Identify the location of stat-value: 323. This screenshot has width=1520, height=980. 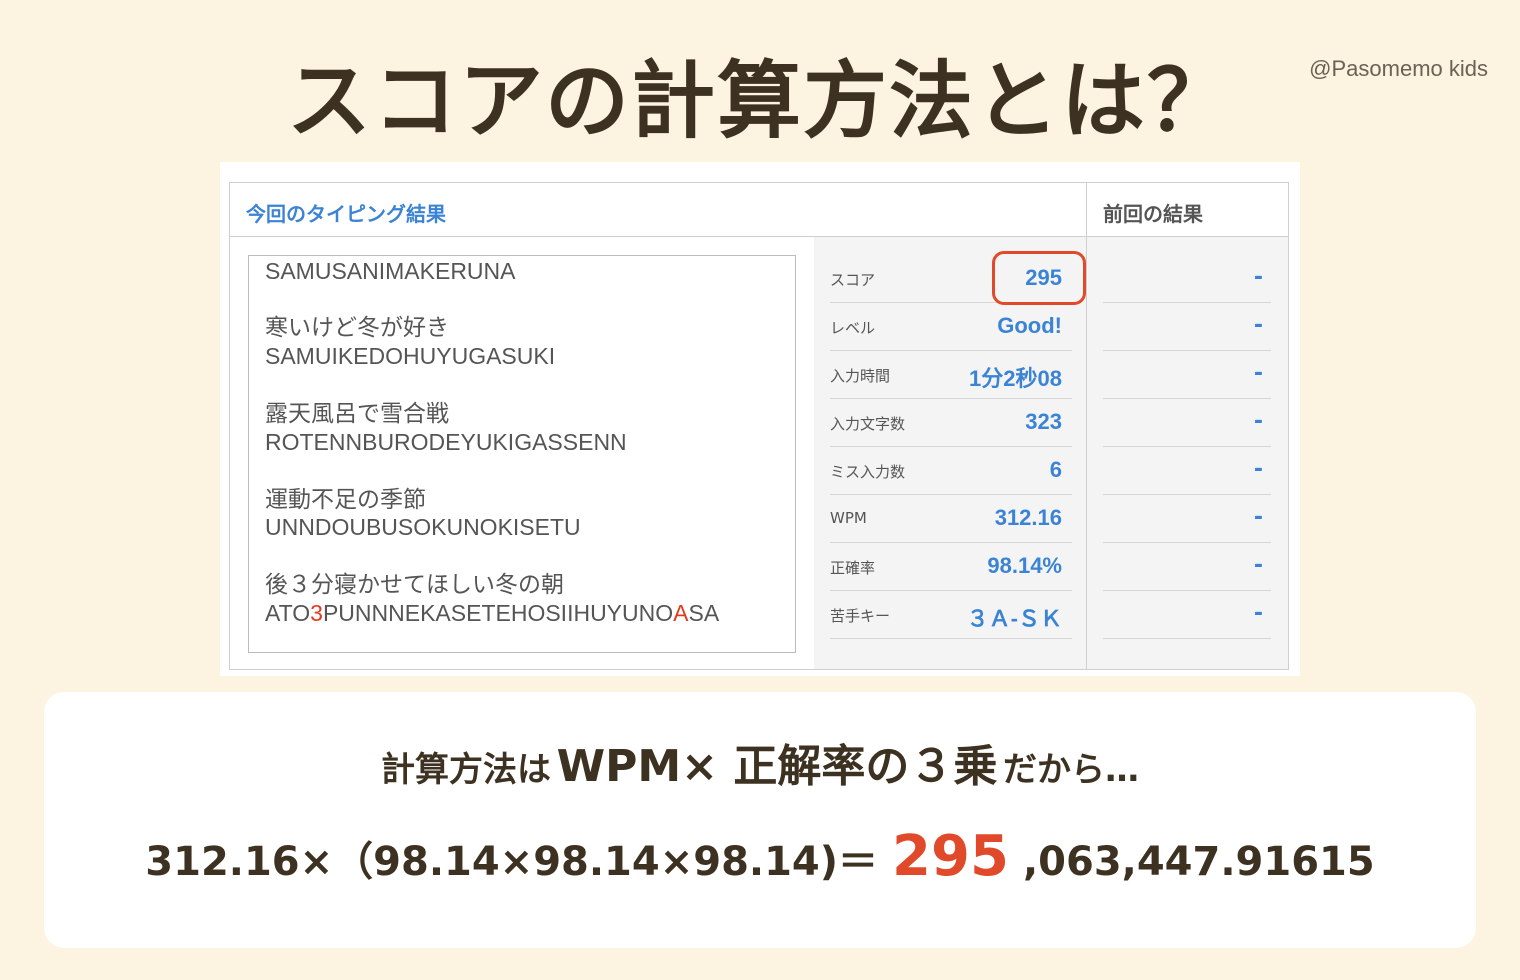
(1043, 421).